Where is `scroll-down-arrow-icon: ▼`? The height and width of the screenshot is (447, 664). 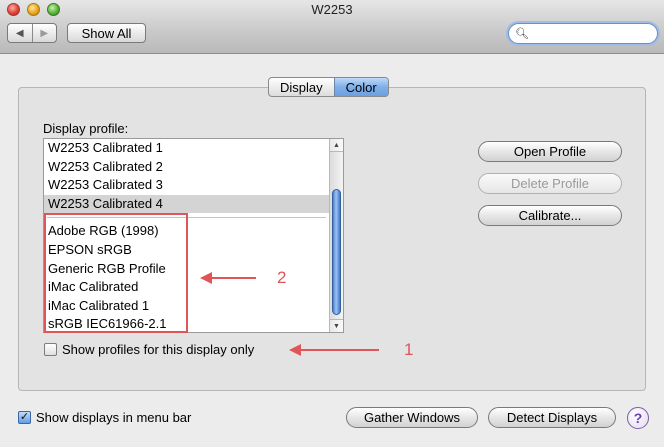 scroll-down-arrow-icon: ▼ is located at coordinates (336, 325).